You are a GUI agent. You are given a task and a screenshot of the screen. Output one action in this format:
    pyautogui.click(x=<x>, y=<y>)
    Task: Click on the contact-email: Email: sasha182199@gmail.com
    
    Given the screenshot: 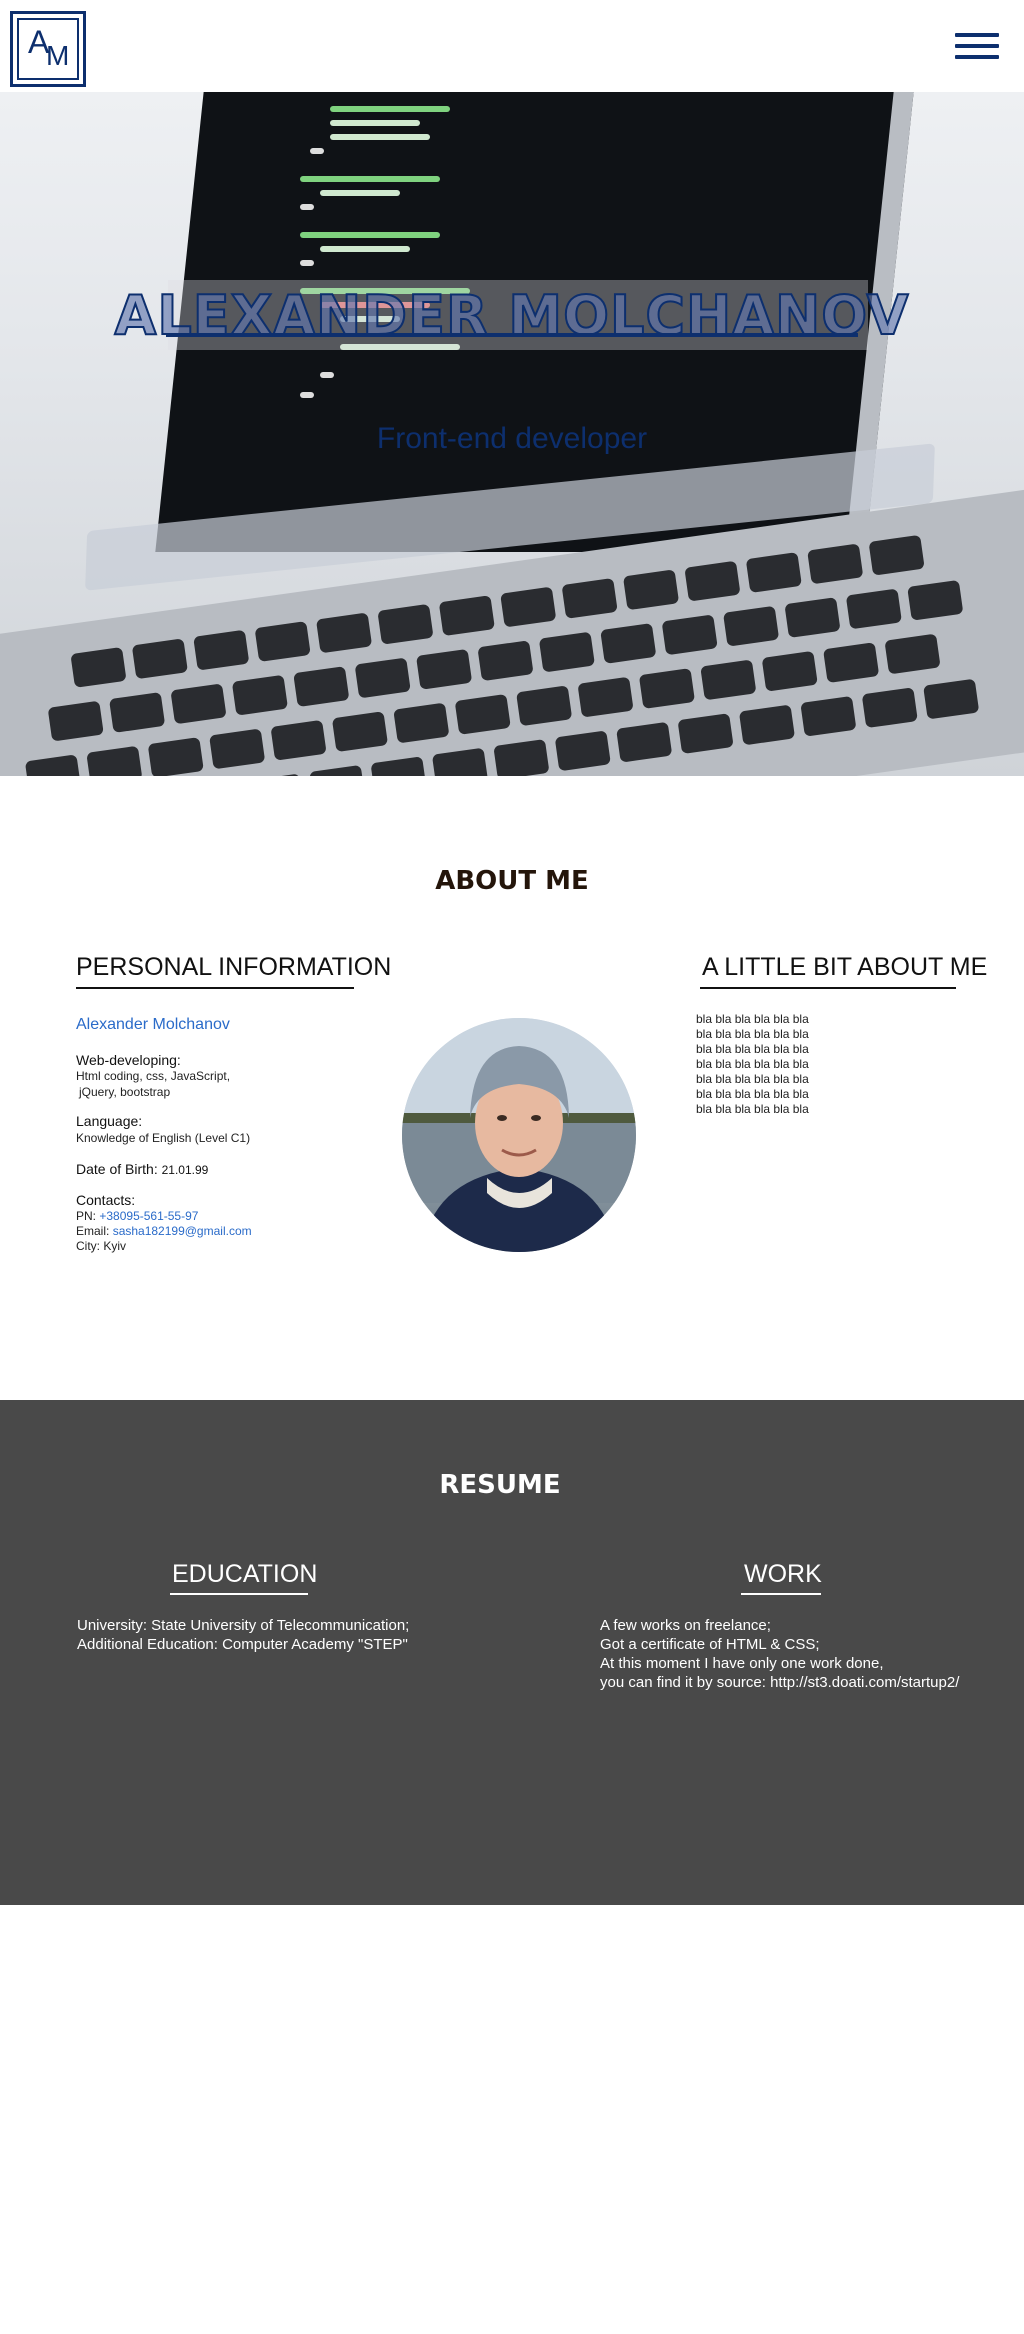 What is the action you would take?
    pyautogui.click(x=164, y=1231)
    